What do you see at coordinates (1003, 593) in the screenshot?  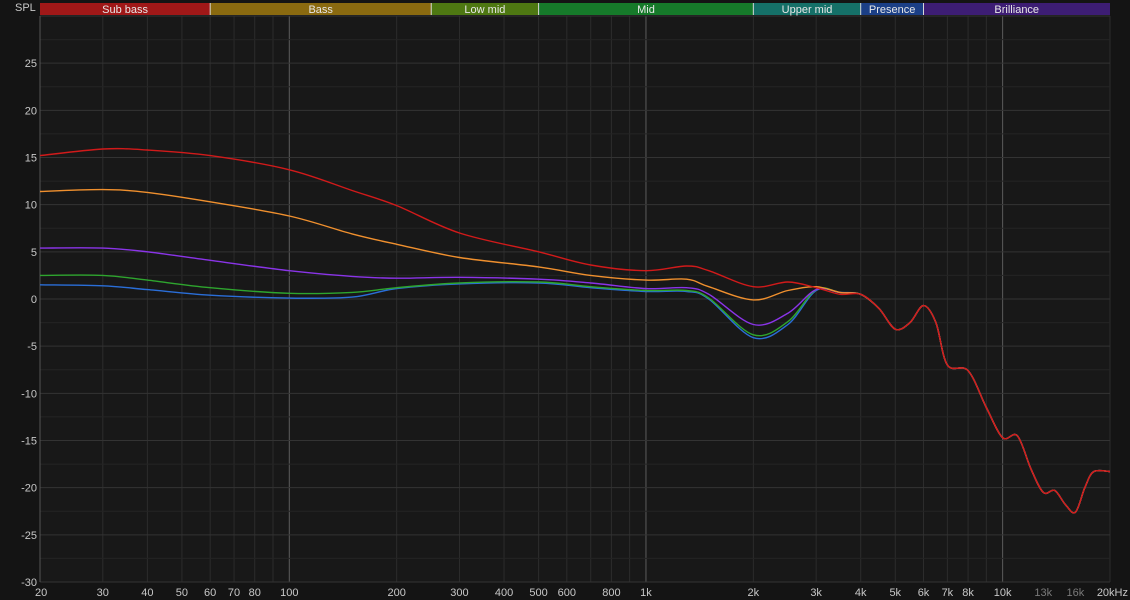 I see `x-tick-label: 10k` at bounding box center [1003, 593].